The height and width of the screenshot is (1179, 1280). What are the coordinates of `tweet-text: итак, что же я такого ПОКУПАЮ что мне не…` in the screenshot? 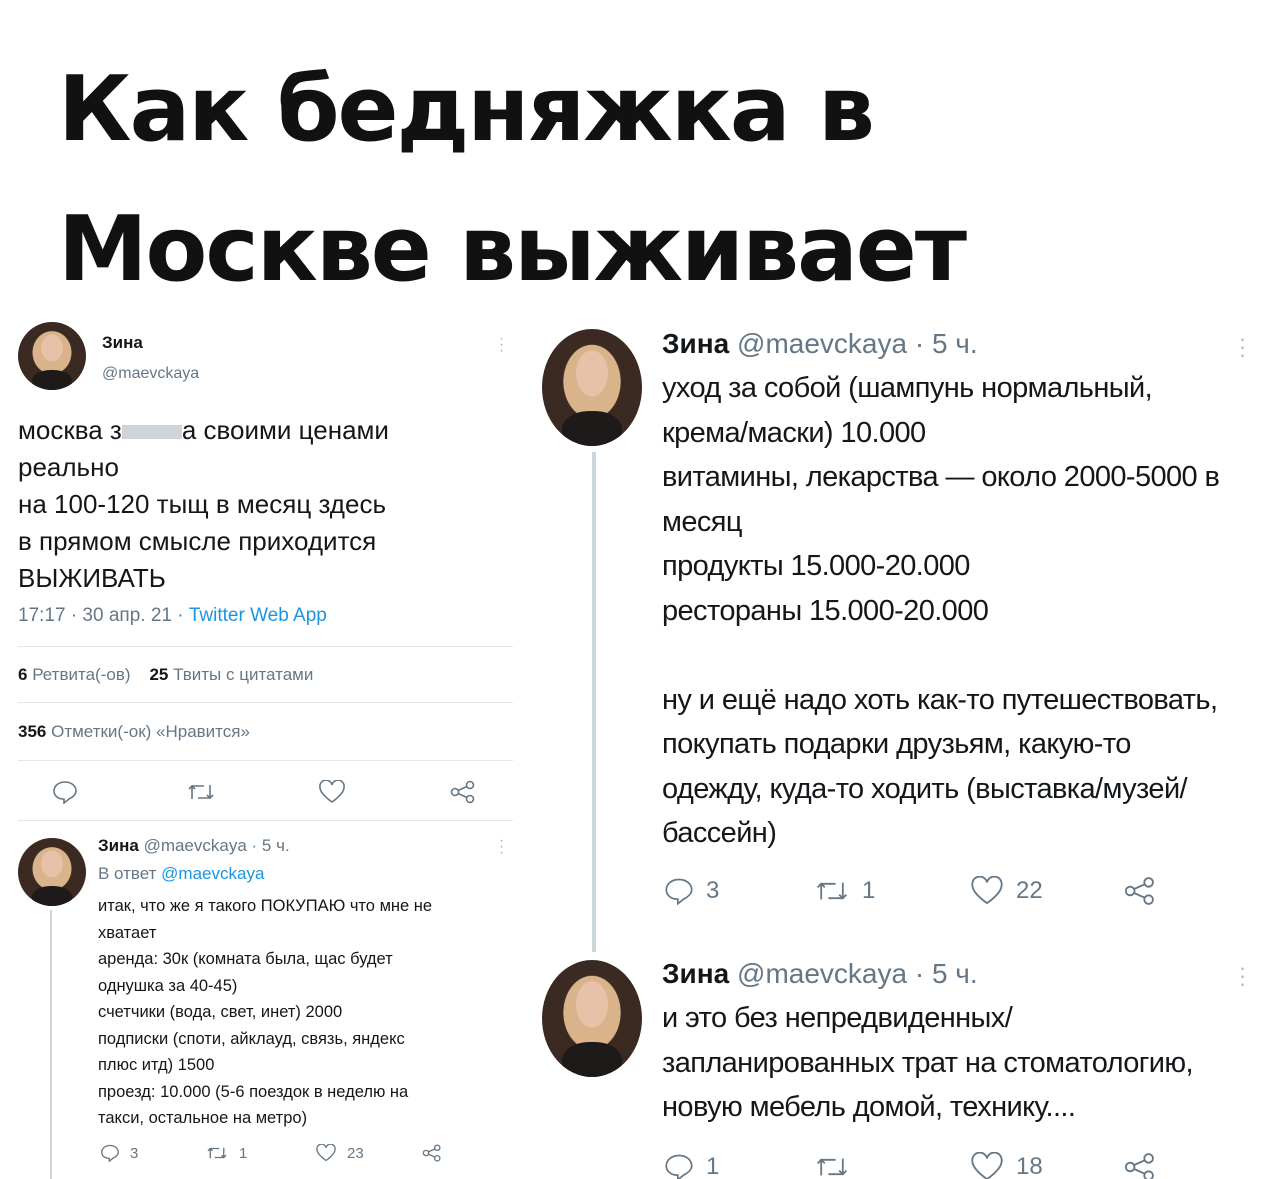 It's located at (310, 1012).